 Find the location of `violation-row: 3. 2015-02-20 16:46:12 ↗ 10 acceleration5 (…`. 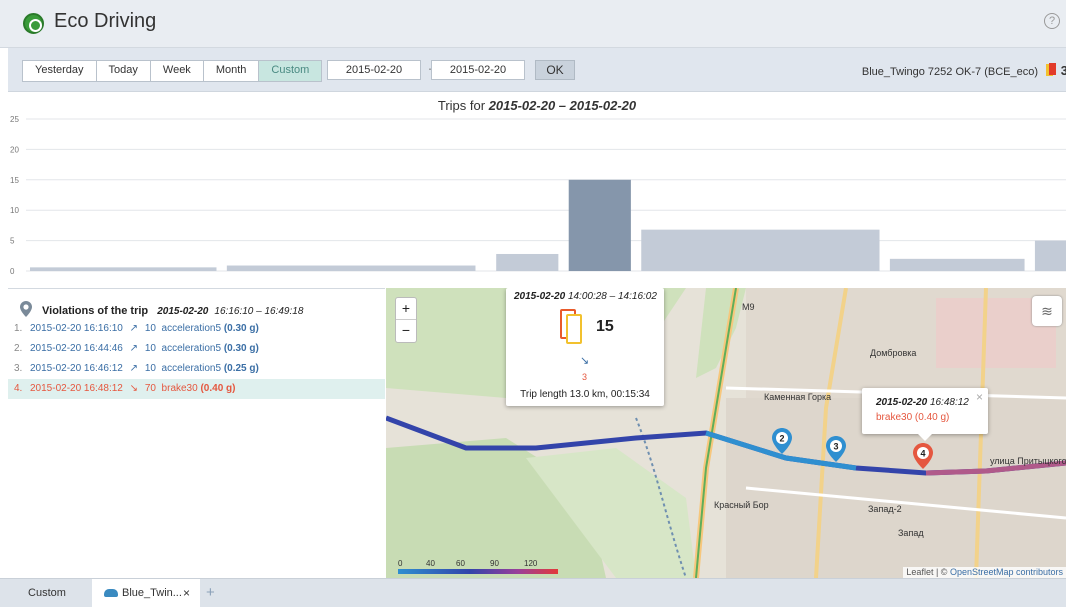

violation-row: 3. 2015-02-20 16:46:12 ↗ 10 acceleration5 (… is located at coordinates (196, 369).